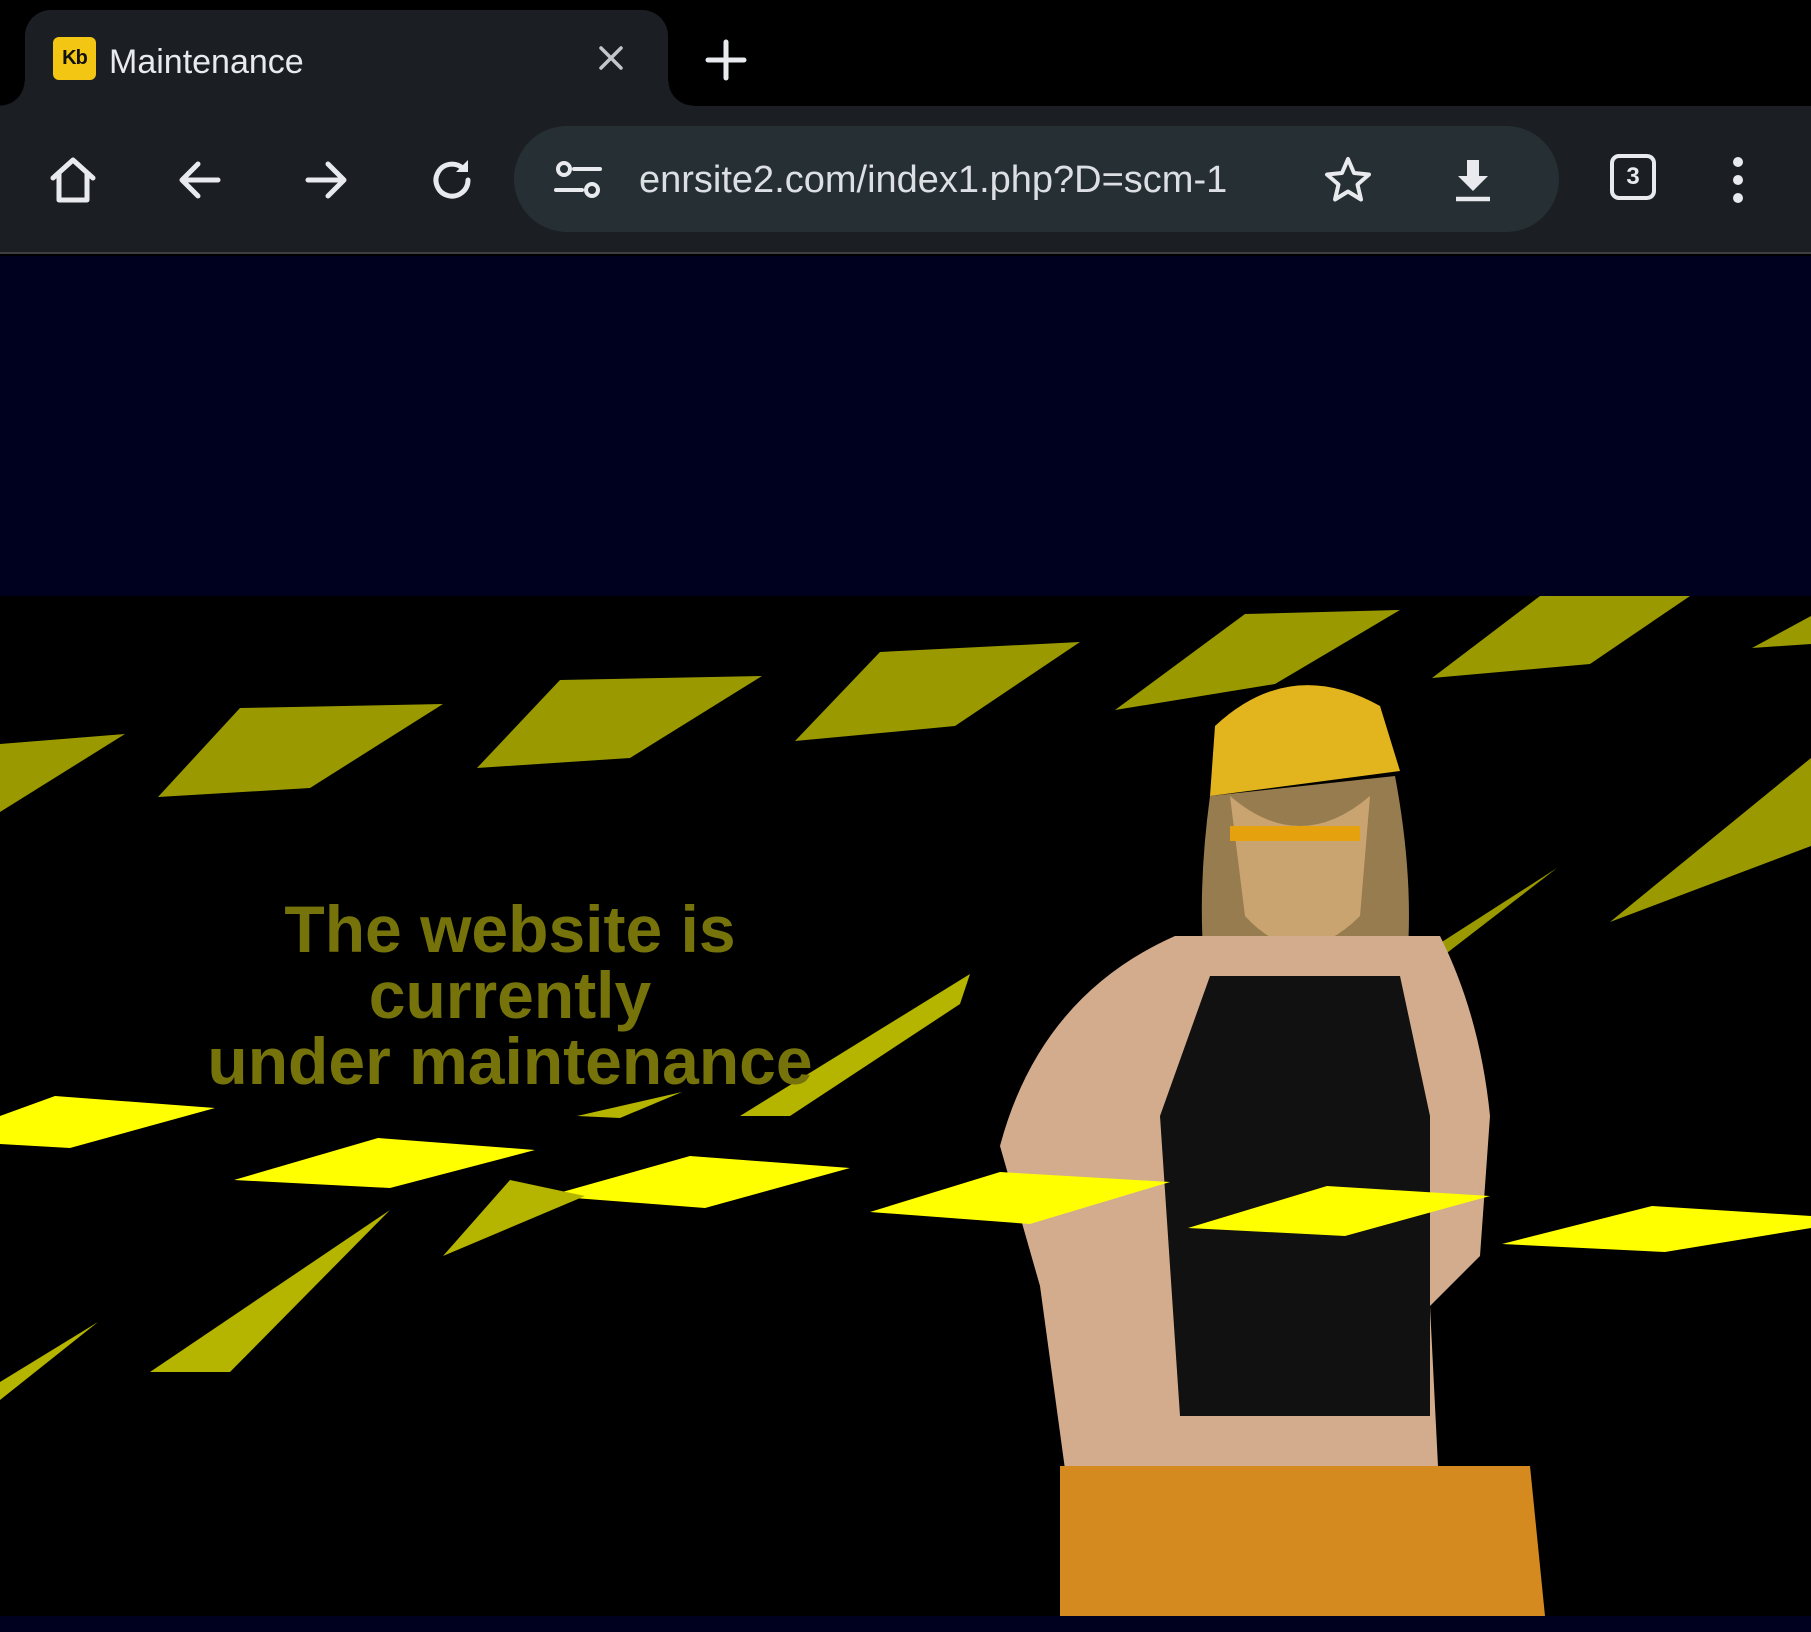 The height and width of the screenshot is (1632, 1811). I want to click on download-icon, so click(1473, 180).